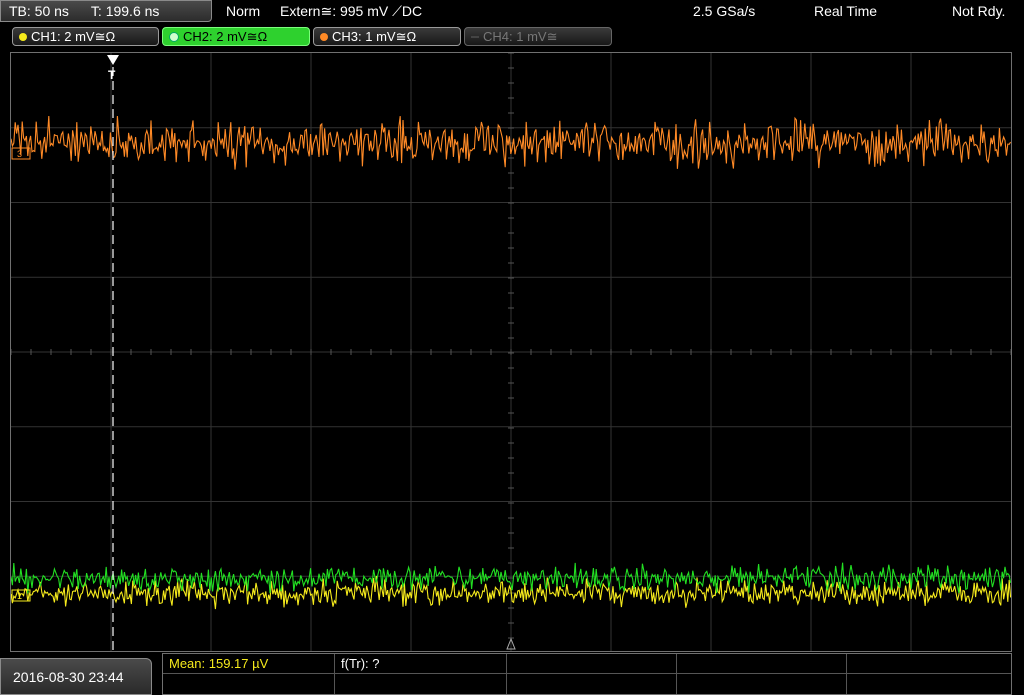 This screenshot has height=695, width=1024. Describe the element at coordinates (19, 154) in the screenshot. I see `channel-3-offset-label: 3` at that location.